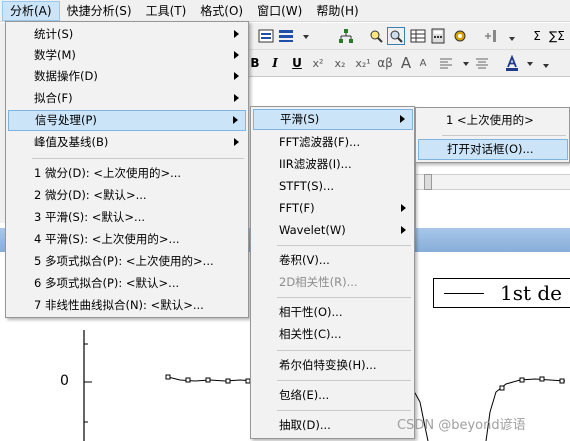 This screenshot has height=441, width=570. I want to click on add-column-icon, so click(490, 36).